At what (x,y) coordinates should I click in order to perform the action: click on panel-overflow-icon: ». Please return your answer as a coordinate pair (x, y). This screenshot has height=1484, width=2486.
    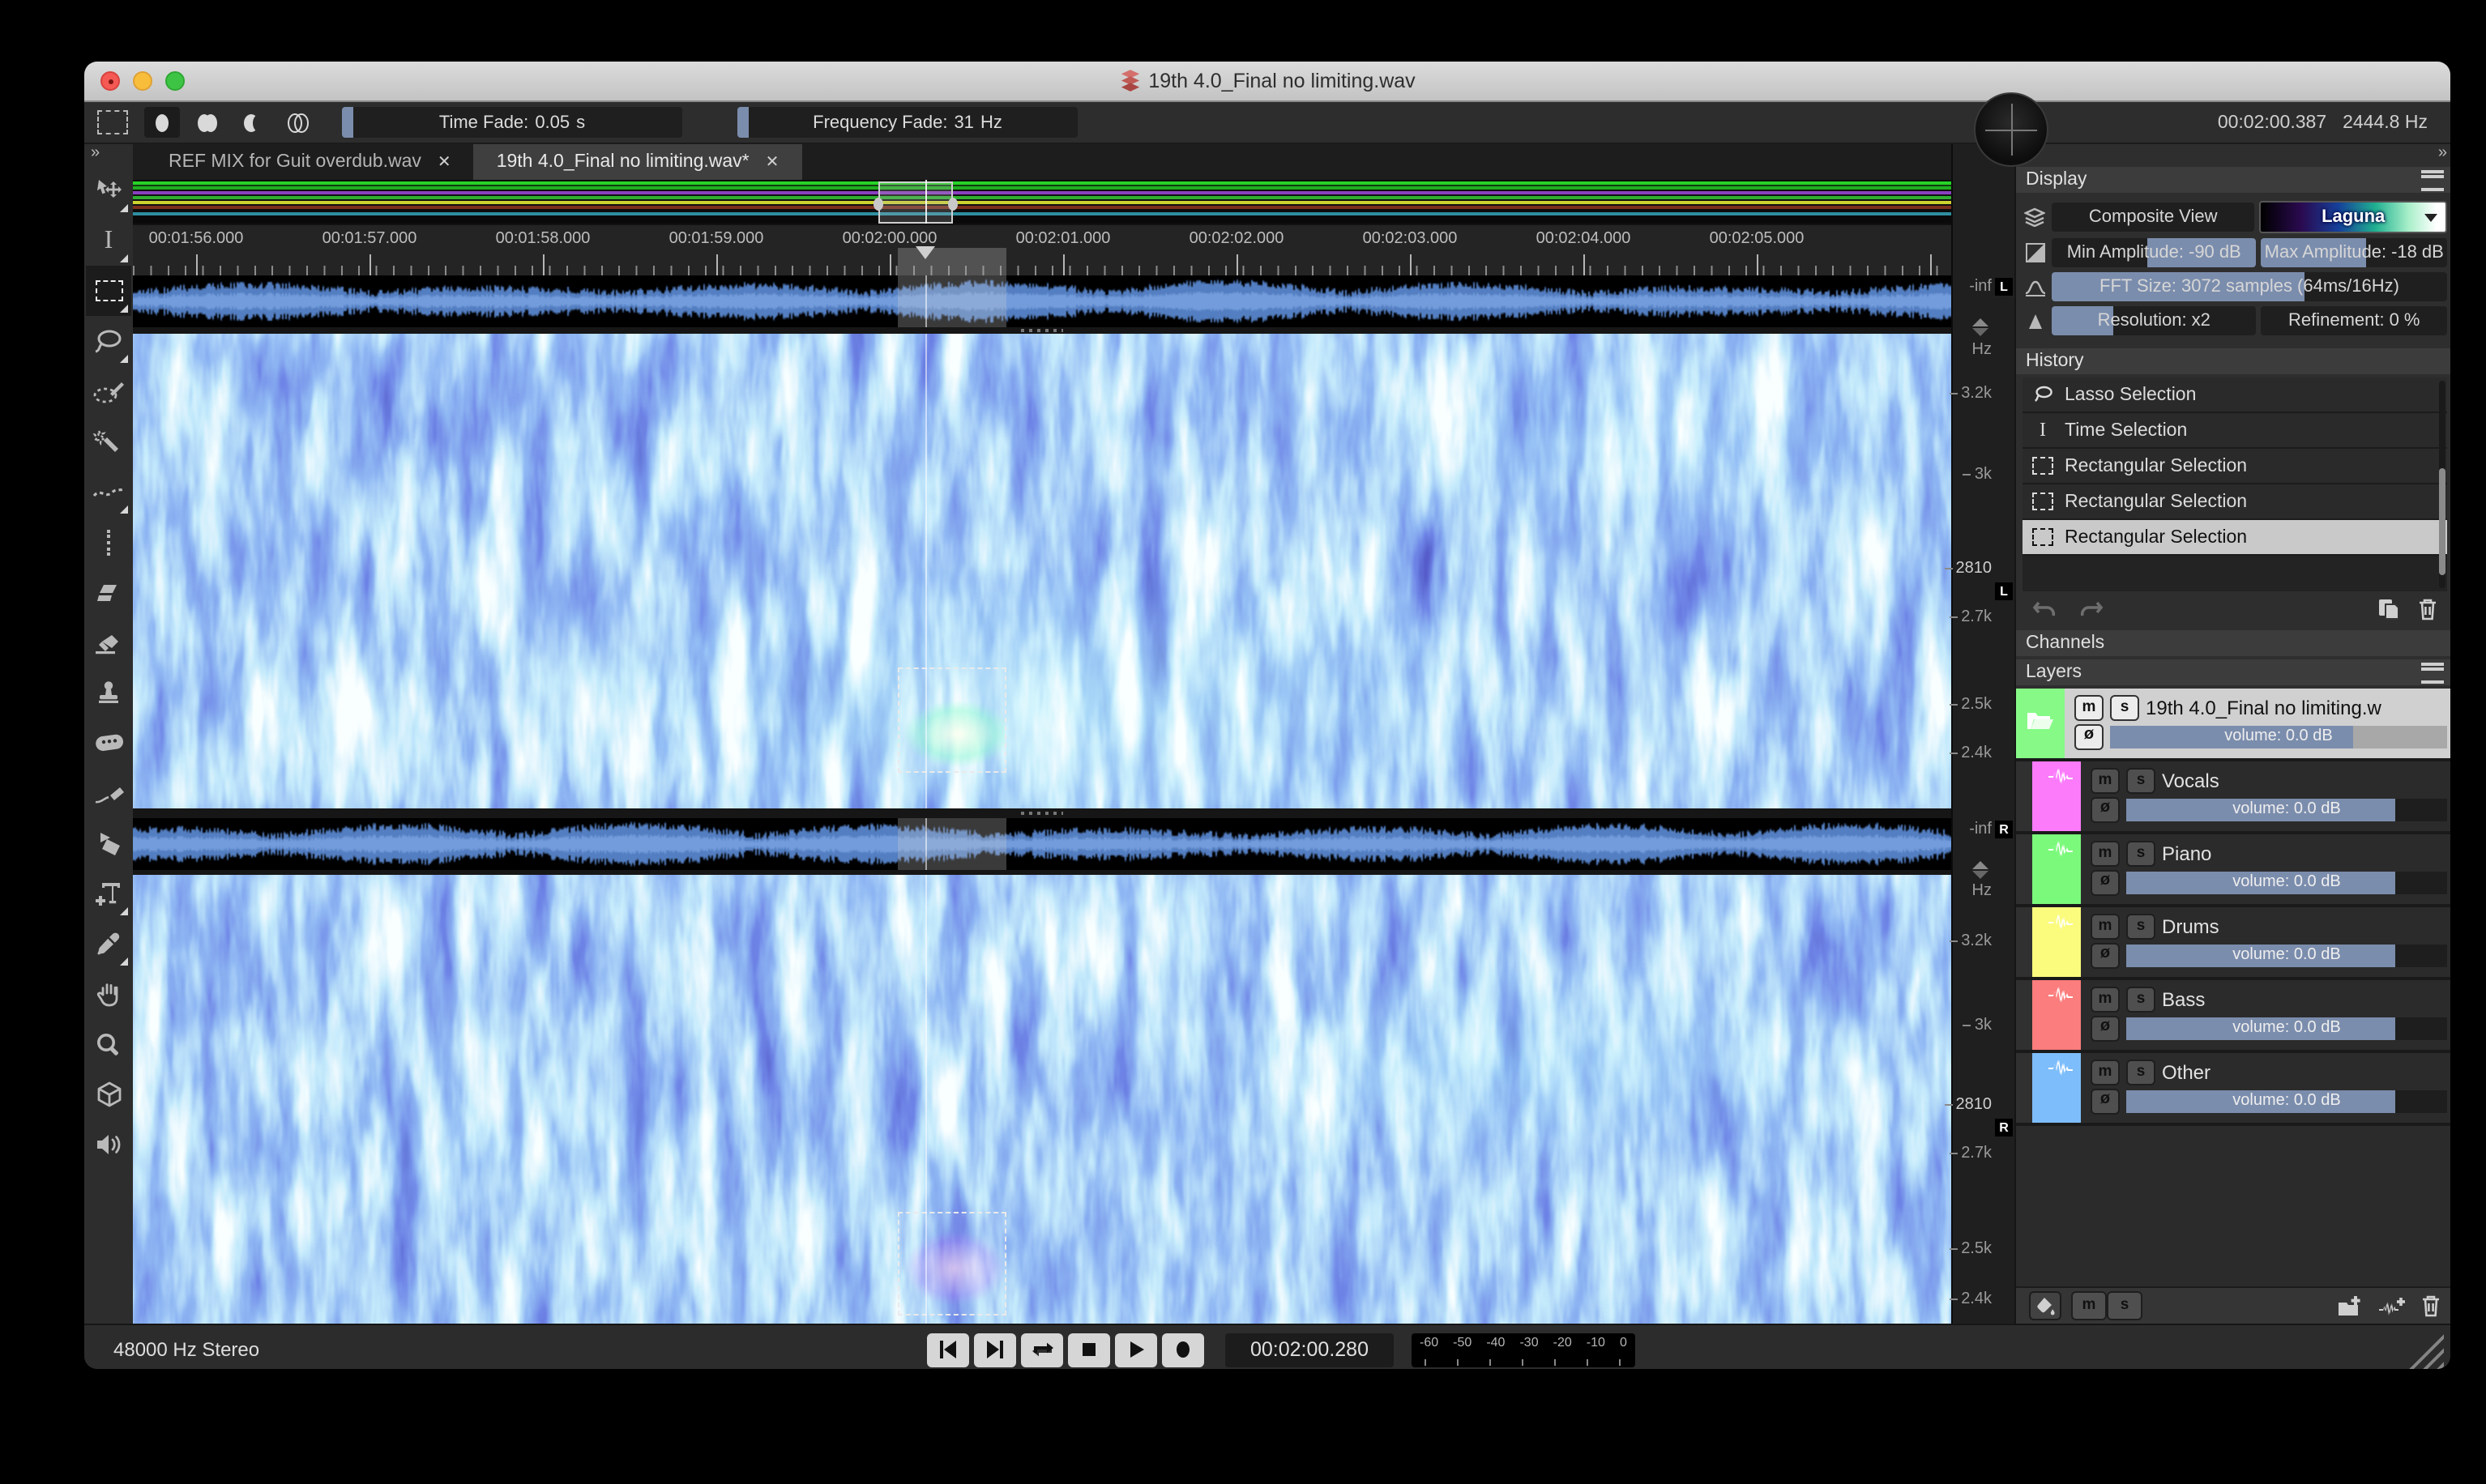
    Looking at the image, I should click on (2233, 154).